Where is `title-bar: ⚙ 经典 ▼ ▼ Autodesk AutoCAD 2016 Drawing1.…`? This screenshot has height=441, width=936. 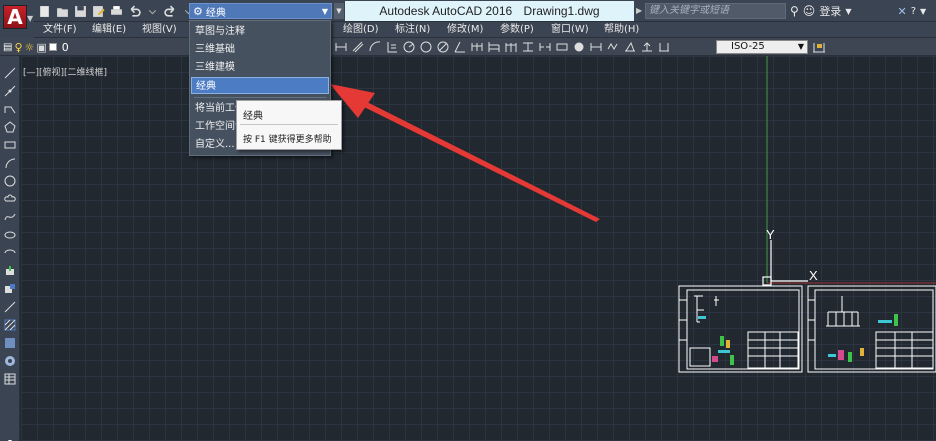 title-bar: ⚙ 经典 ▼ ▼ Autodesk AutoCAD 2016 Drawing1.… is located at coordinates (468, 11).